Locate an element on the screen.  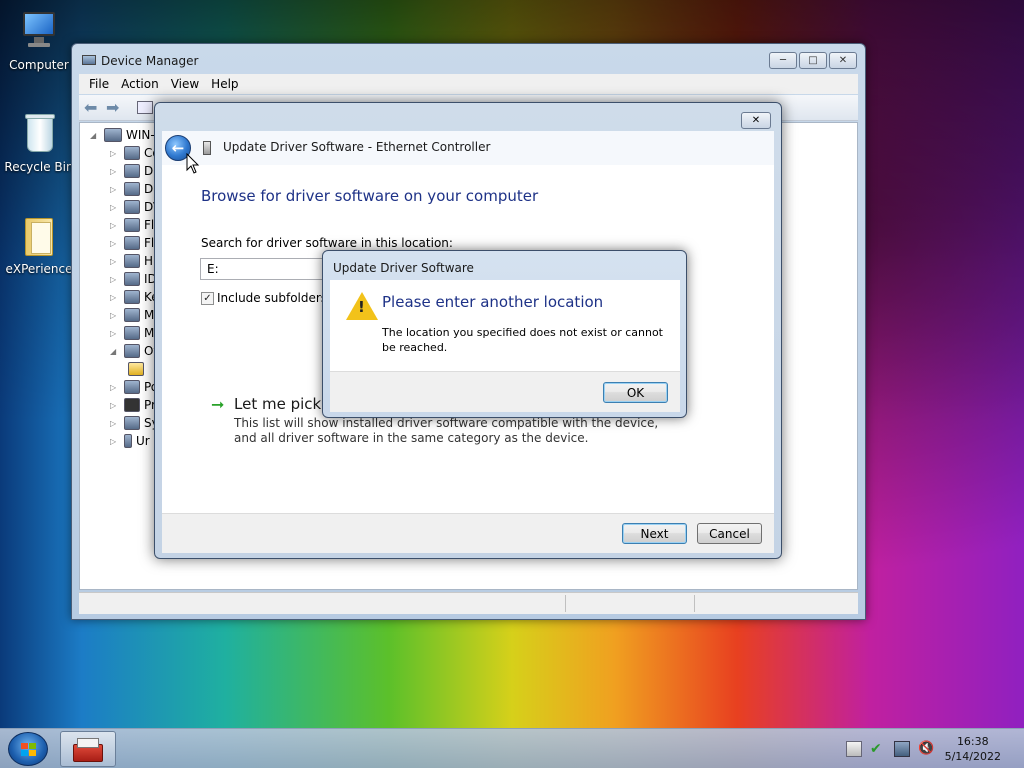
network-disconnected-icon is located at coordinates (902, 749).